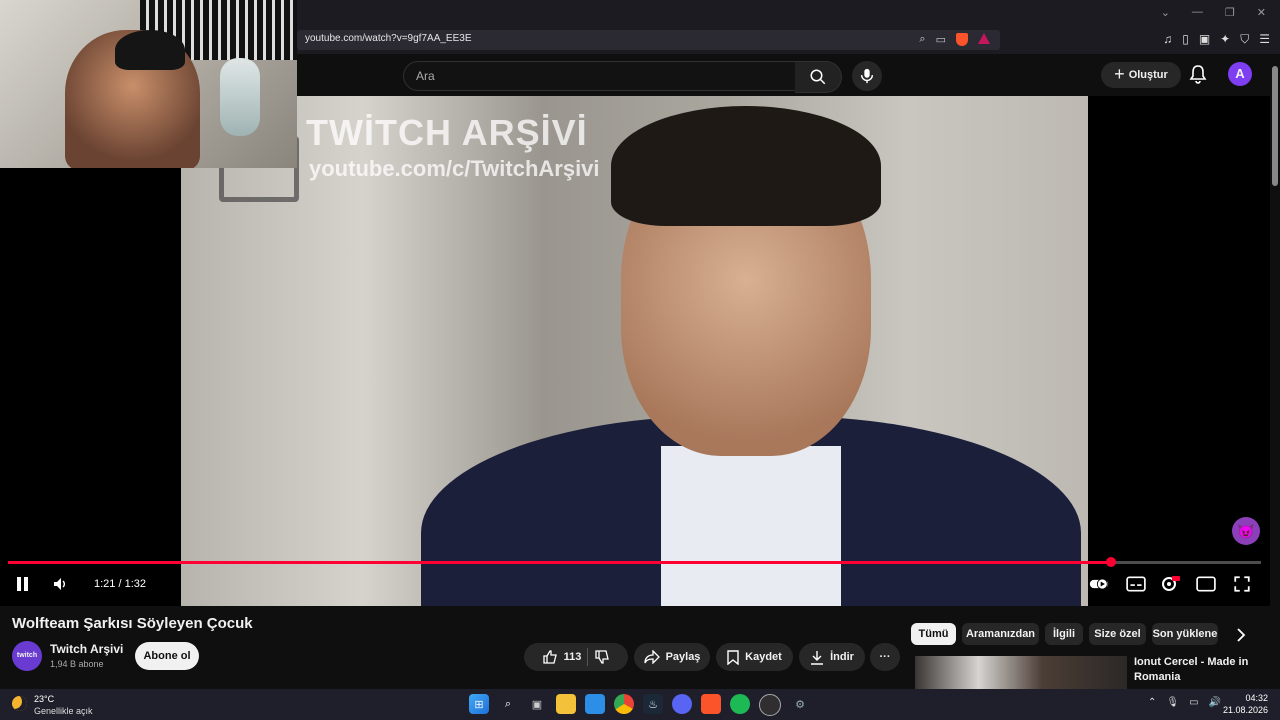  I want to click on video-progress-bar, so click(634, 562).